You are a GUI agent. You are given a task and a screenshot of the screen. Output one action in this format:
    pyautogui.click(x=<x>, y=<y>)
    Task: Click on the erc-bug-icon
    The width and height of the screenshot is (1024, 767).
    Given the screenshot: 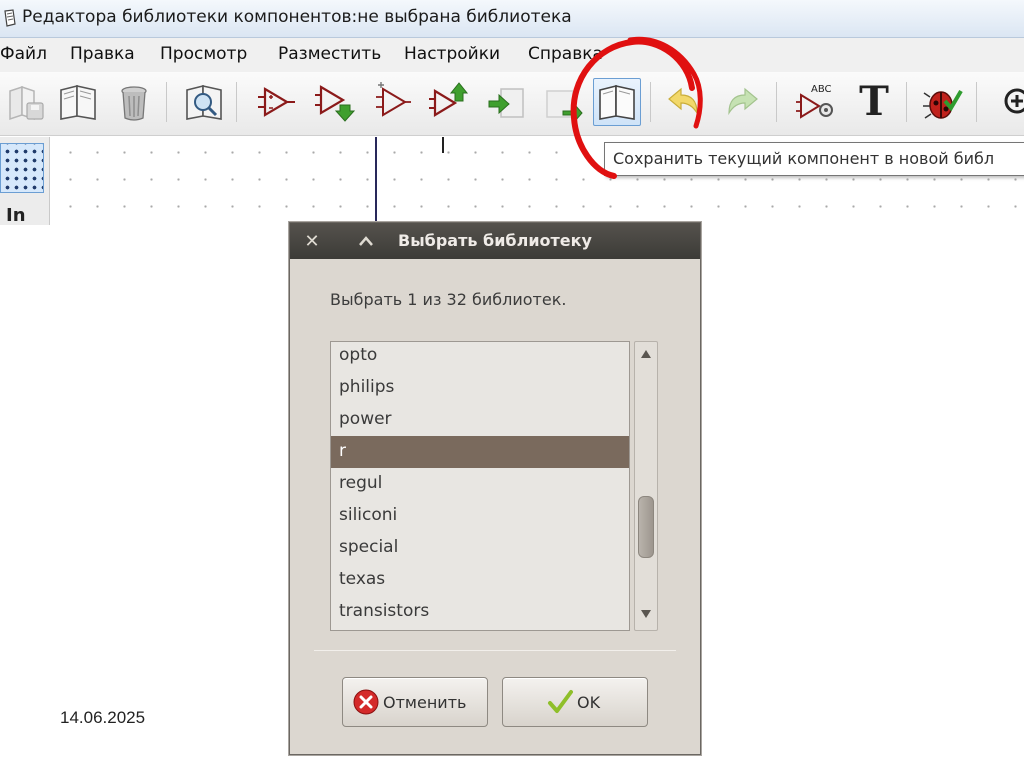 What is the action you would take?
    pyautogui.click(x=943, y=104)
    